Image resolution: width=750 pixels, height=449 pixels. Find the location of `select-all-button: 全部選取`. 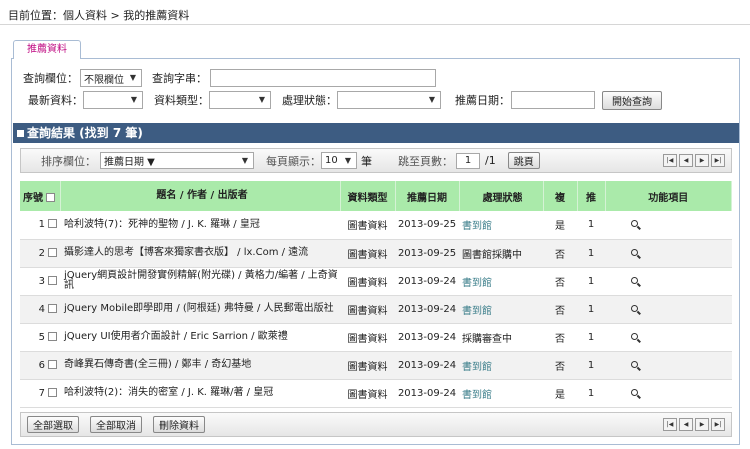

select-all-button: 全部選取 is located at coordinates (53, 424).